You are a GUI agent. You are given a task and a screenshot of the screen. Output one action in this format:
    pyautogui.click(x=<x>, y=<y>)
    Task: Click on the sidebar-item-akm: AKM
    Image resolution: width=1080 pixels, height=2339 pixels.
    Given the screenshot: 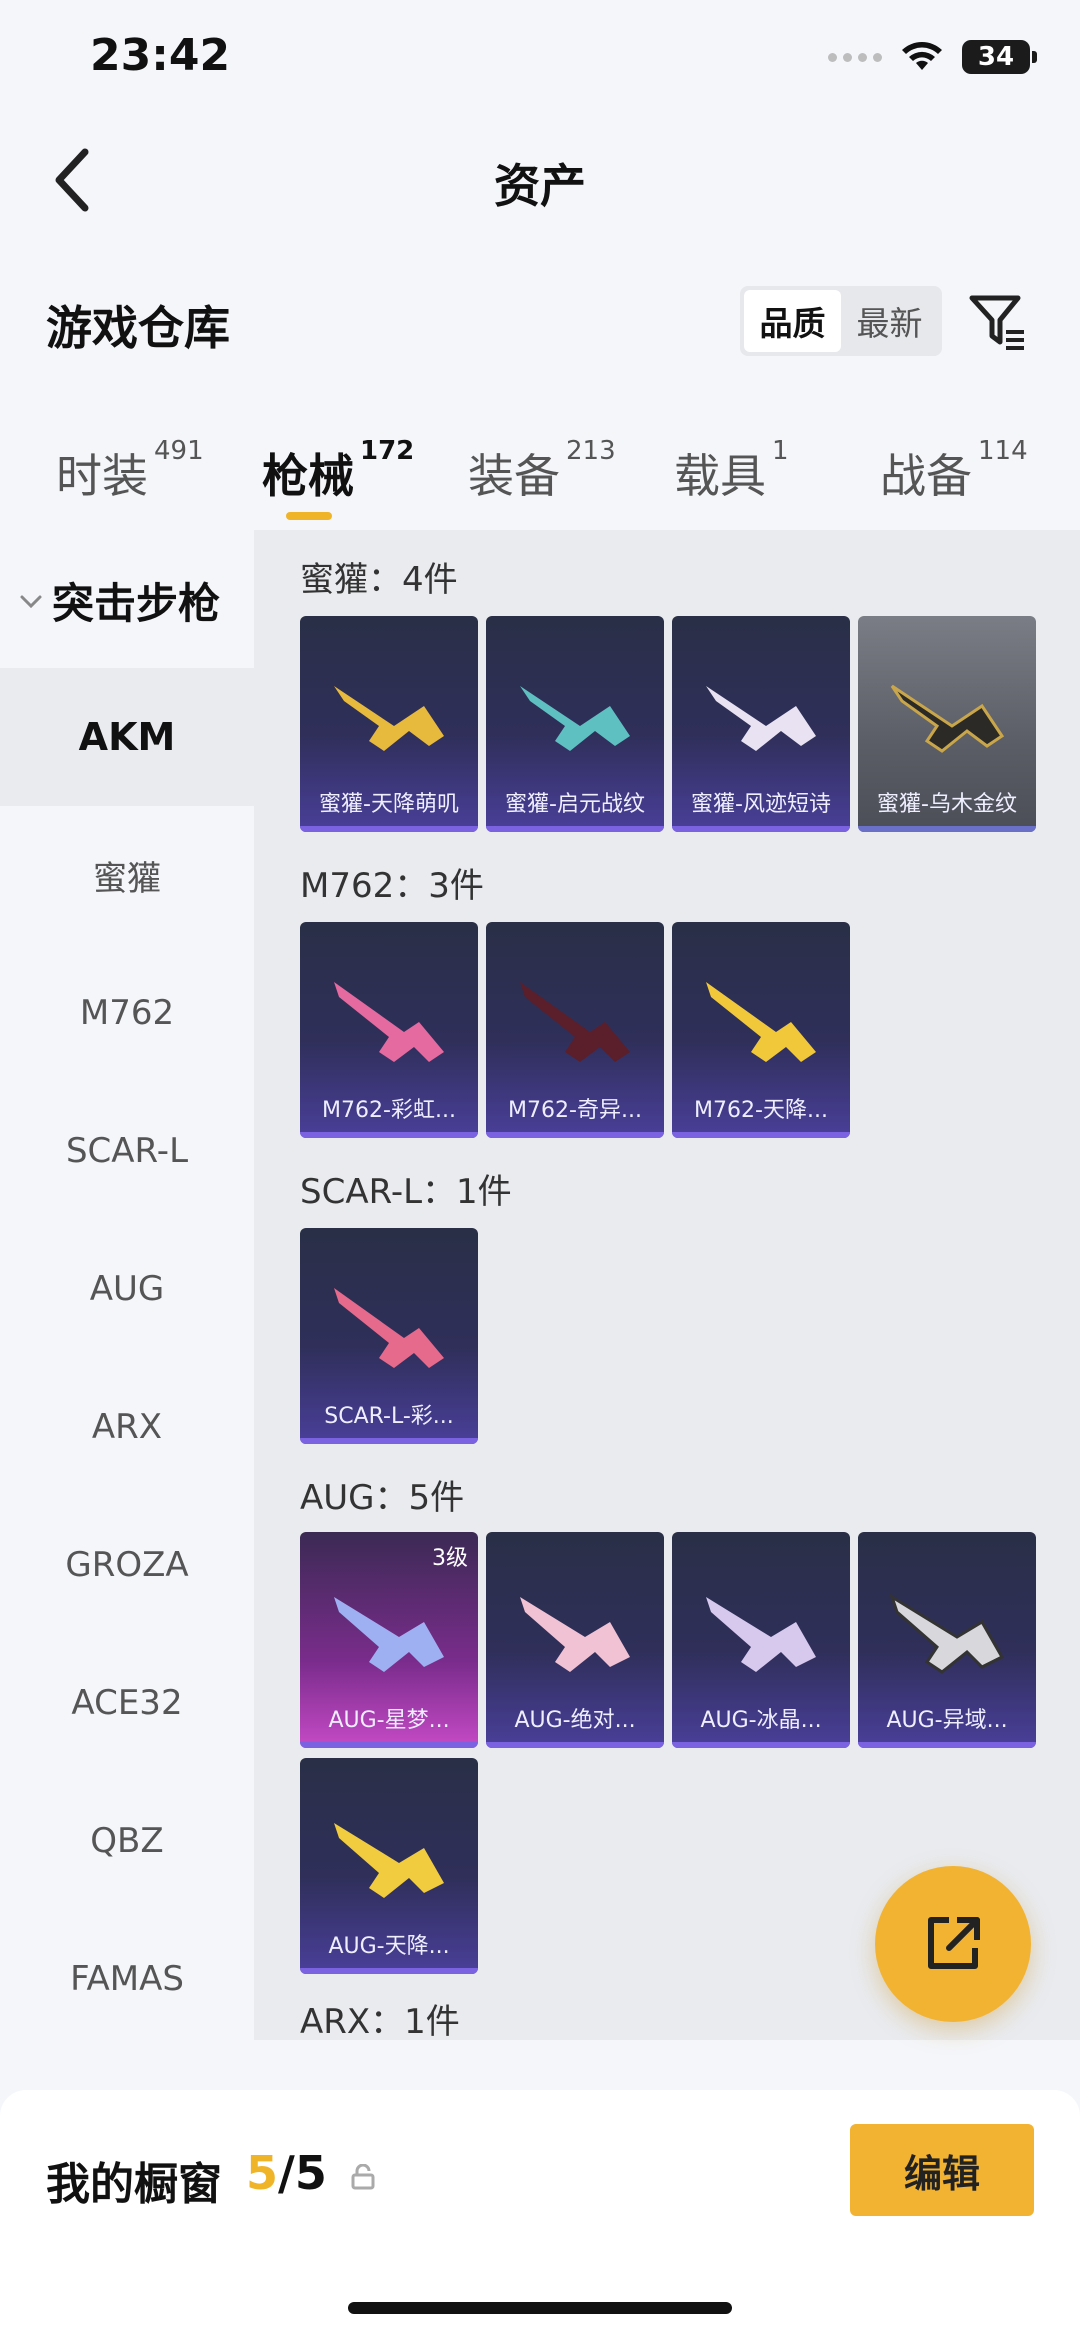 What is the action you would take?
    pyautogui.click(x=127, y=737)
    